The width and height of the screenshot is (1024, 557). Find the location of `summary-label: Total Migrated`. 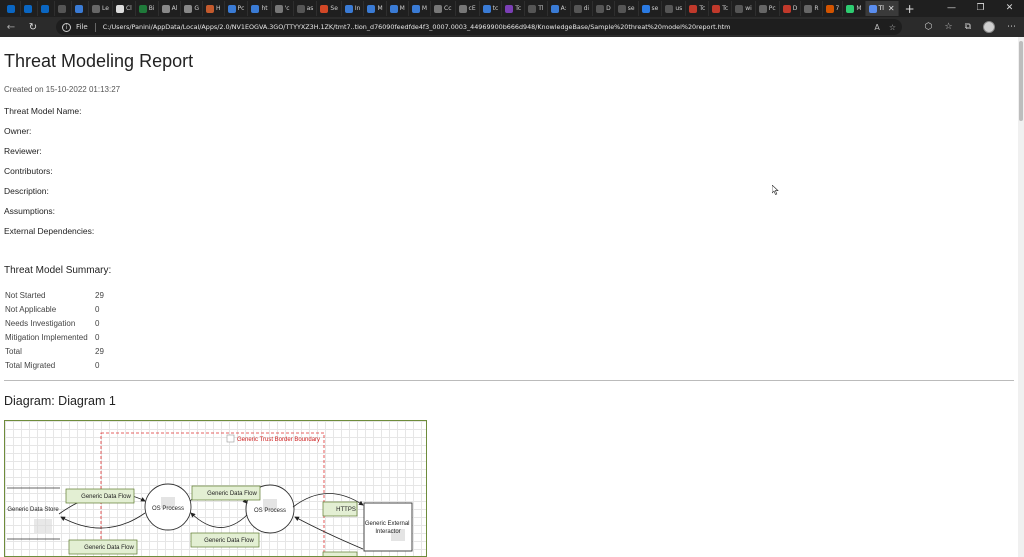

summary-label: Total Migrated is located at coordinates (30, 365).